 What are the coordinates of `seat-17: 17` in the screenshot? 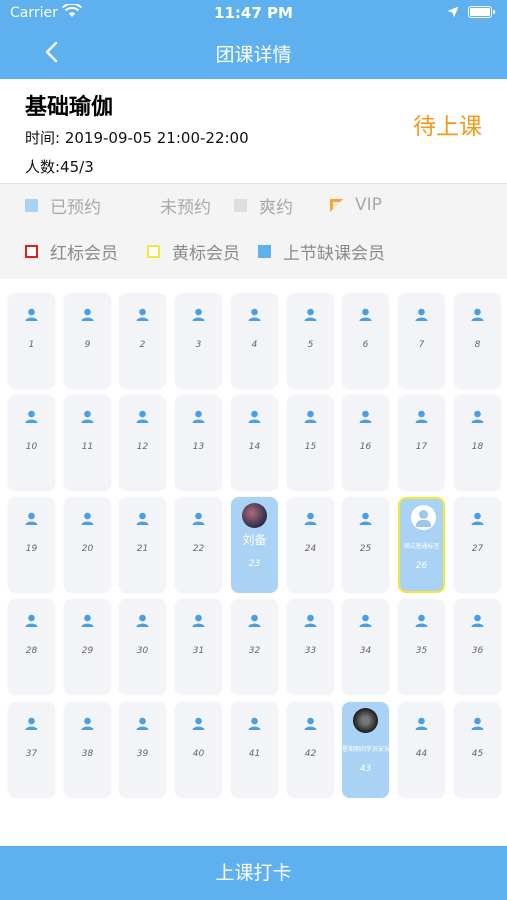 It's located at (421, 443).